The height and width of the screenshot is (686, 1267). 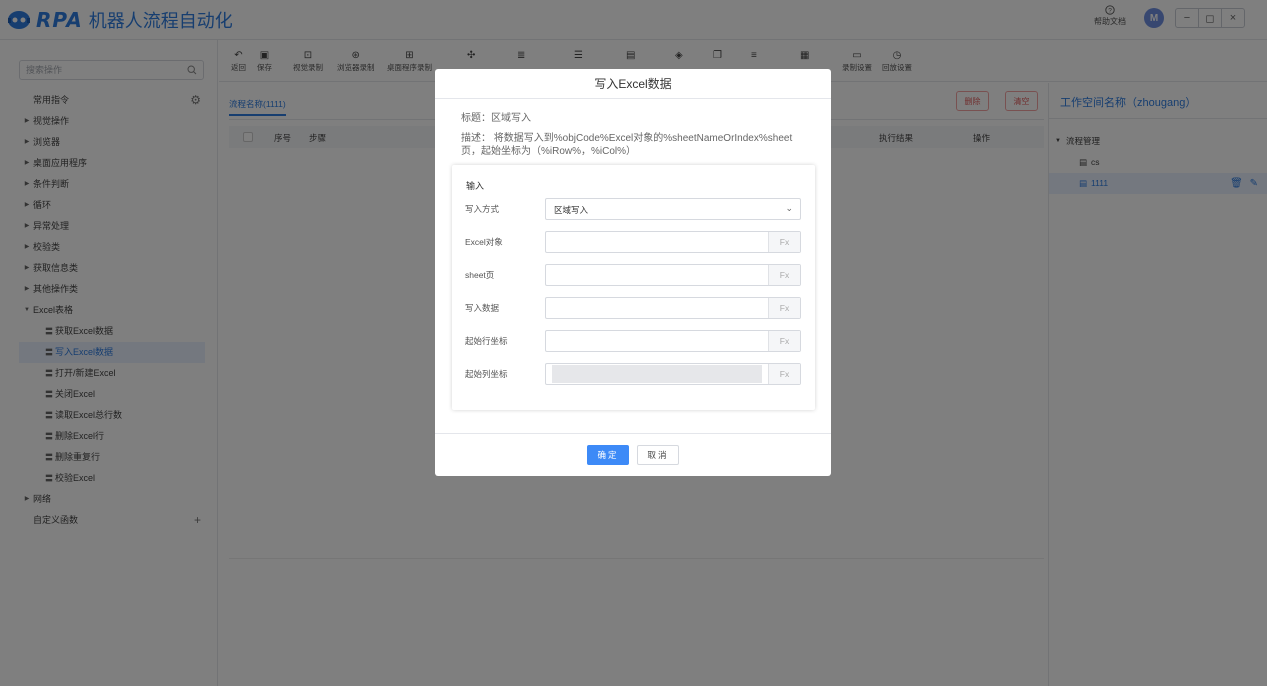 What do you see at coordinates (482, 209) in the screenshot?
I see `field-label: 写入方式` at bounding box center [482, 209].